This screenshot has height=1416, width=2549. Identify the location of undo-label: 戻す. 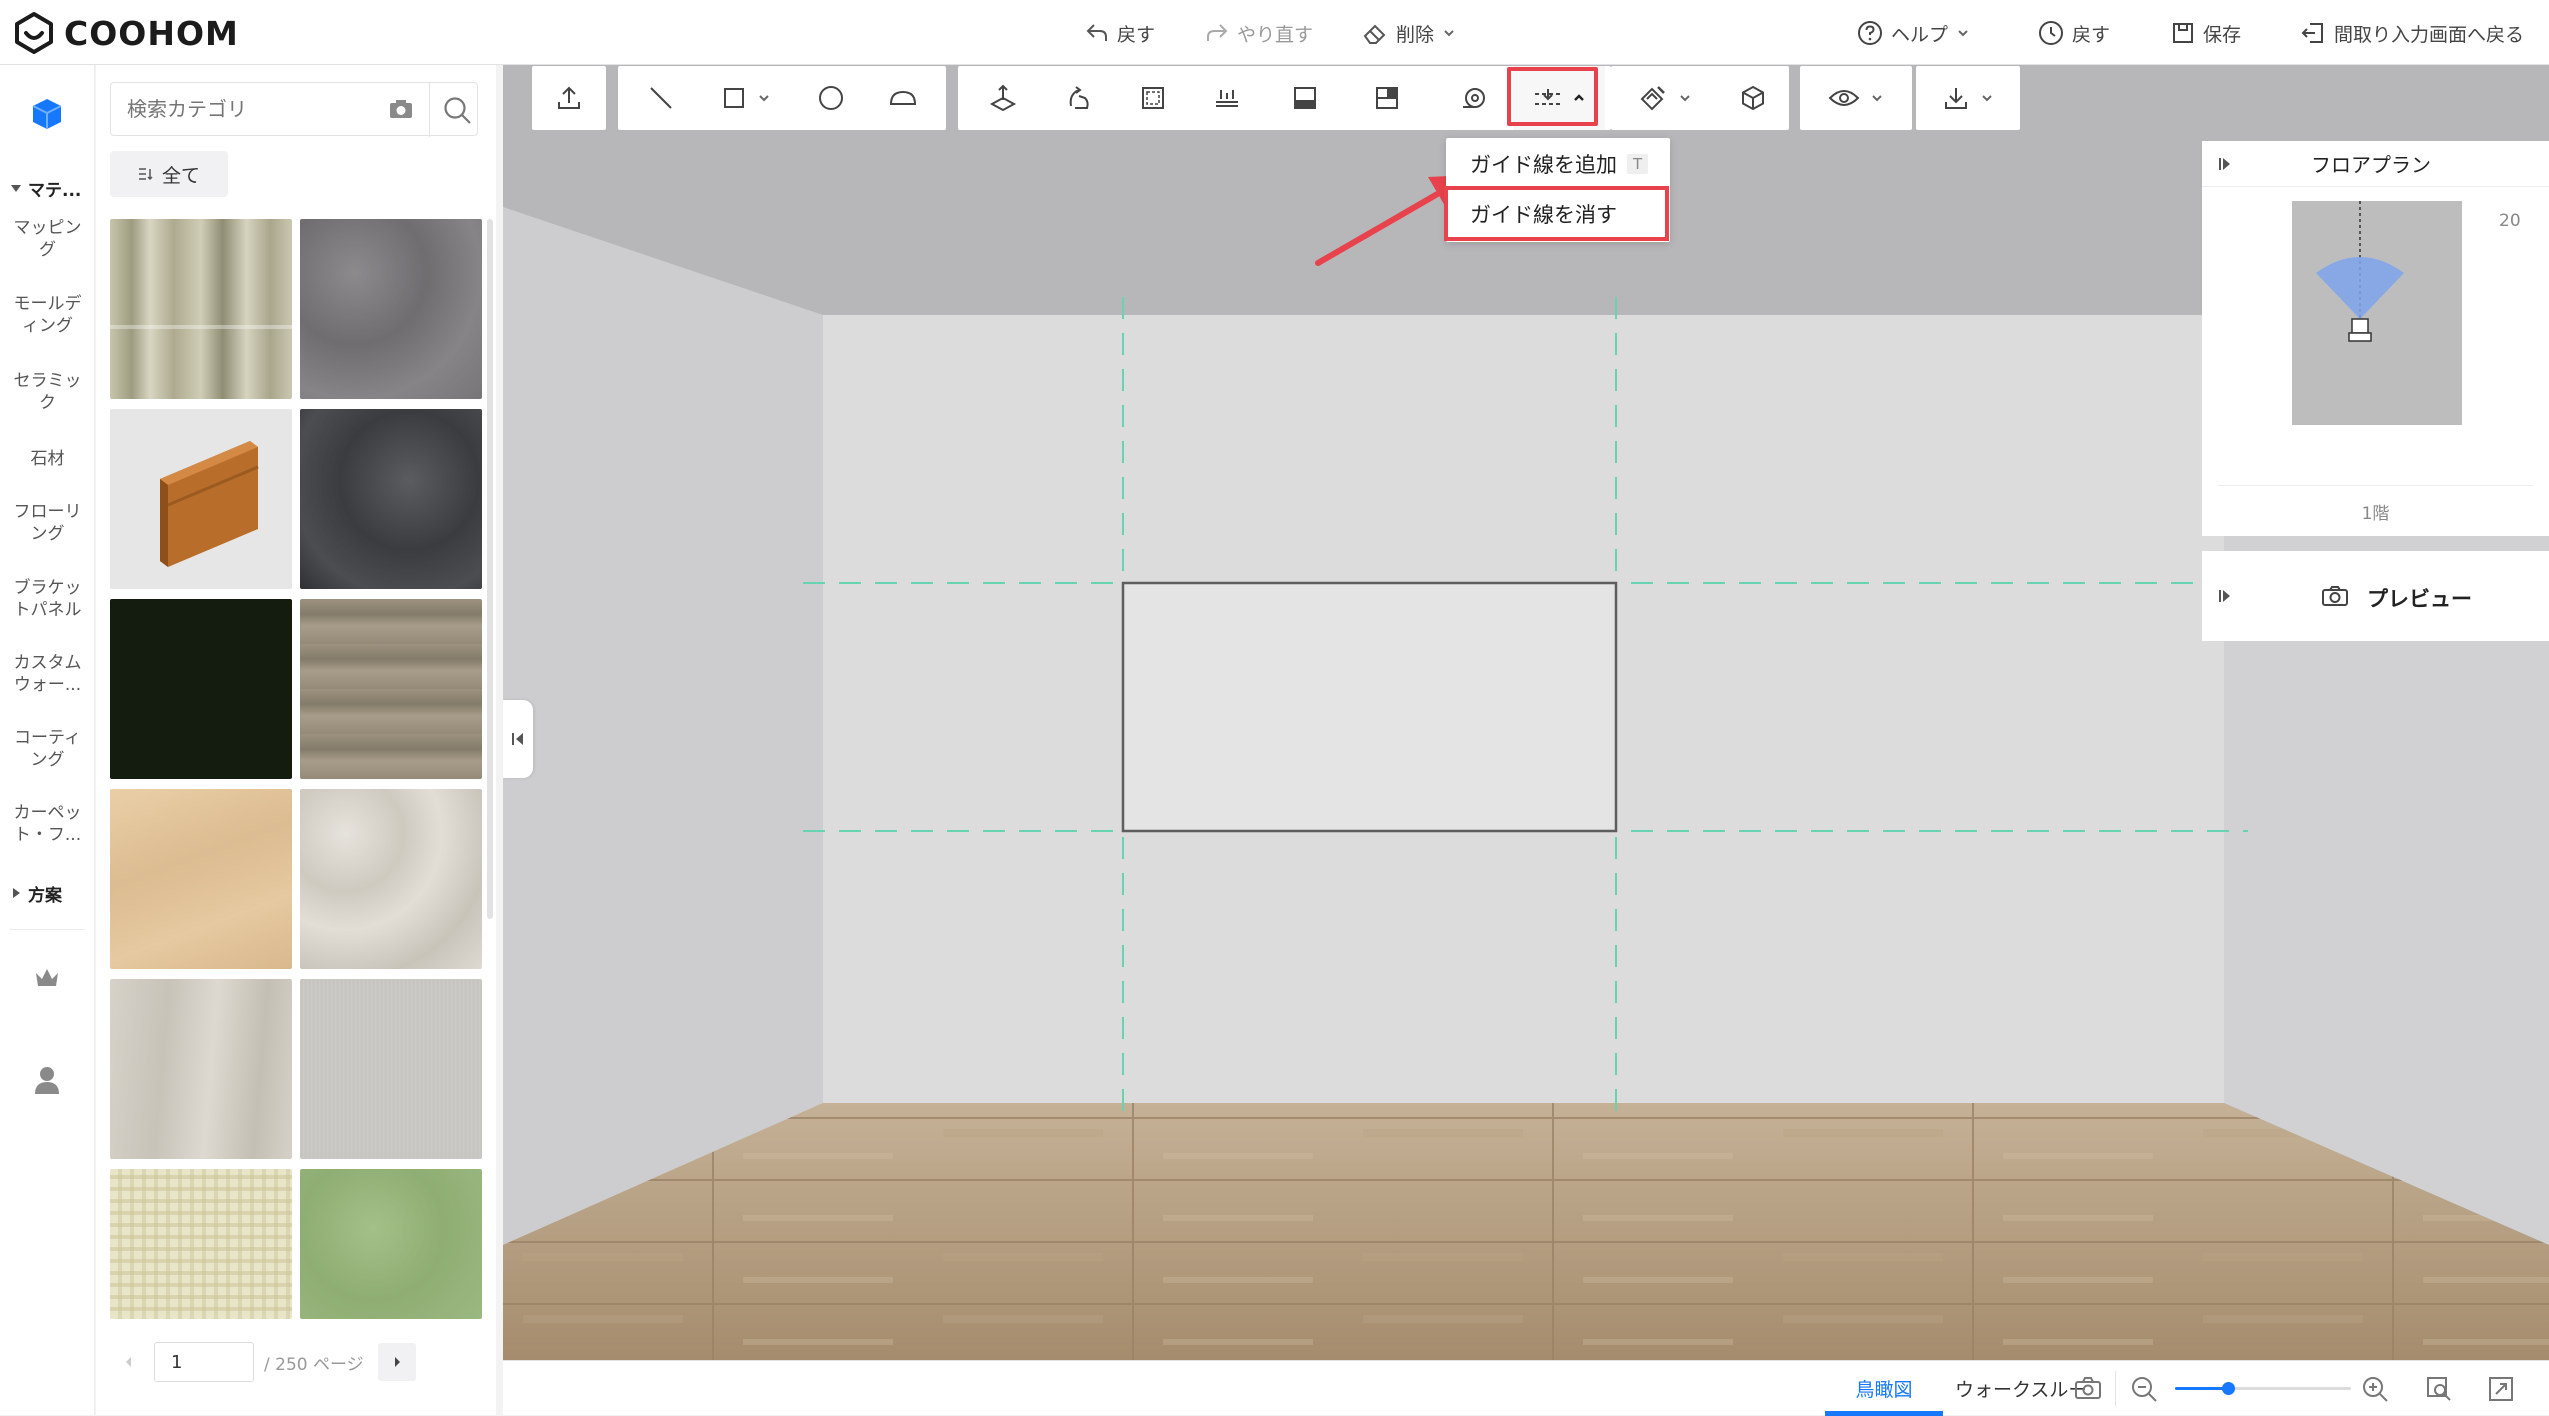
(1136, 34).